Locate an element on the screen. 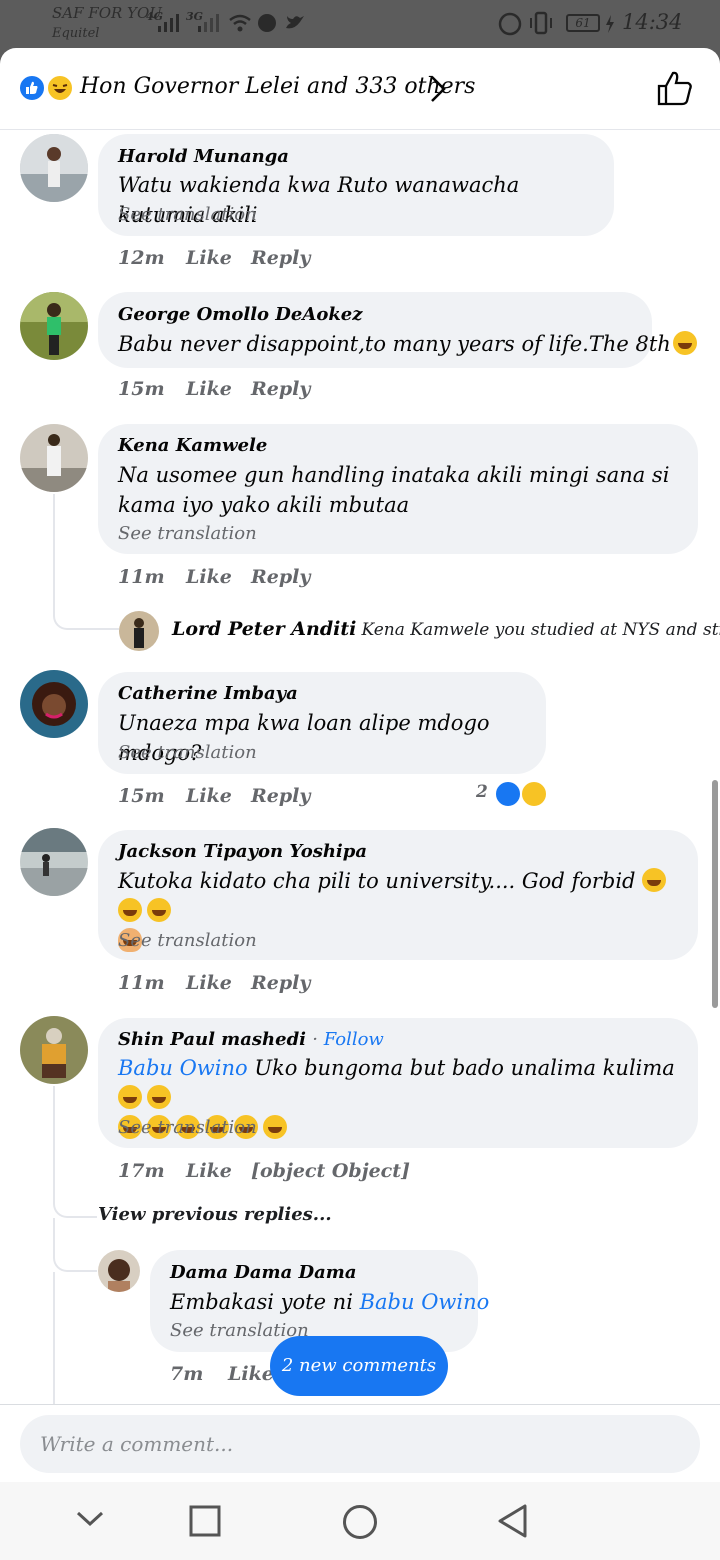  comment-author: Harold Munanga is located at coordinates (203, 156).